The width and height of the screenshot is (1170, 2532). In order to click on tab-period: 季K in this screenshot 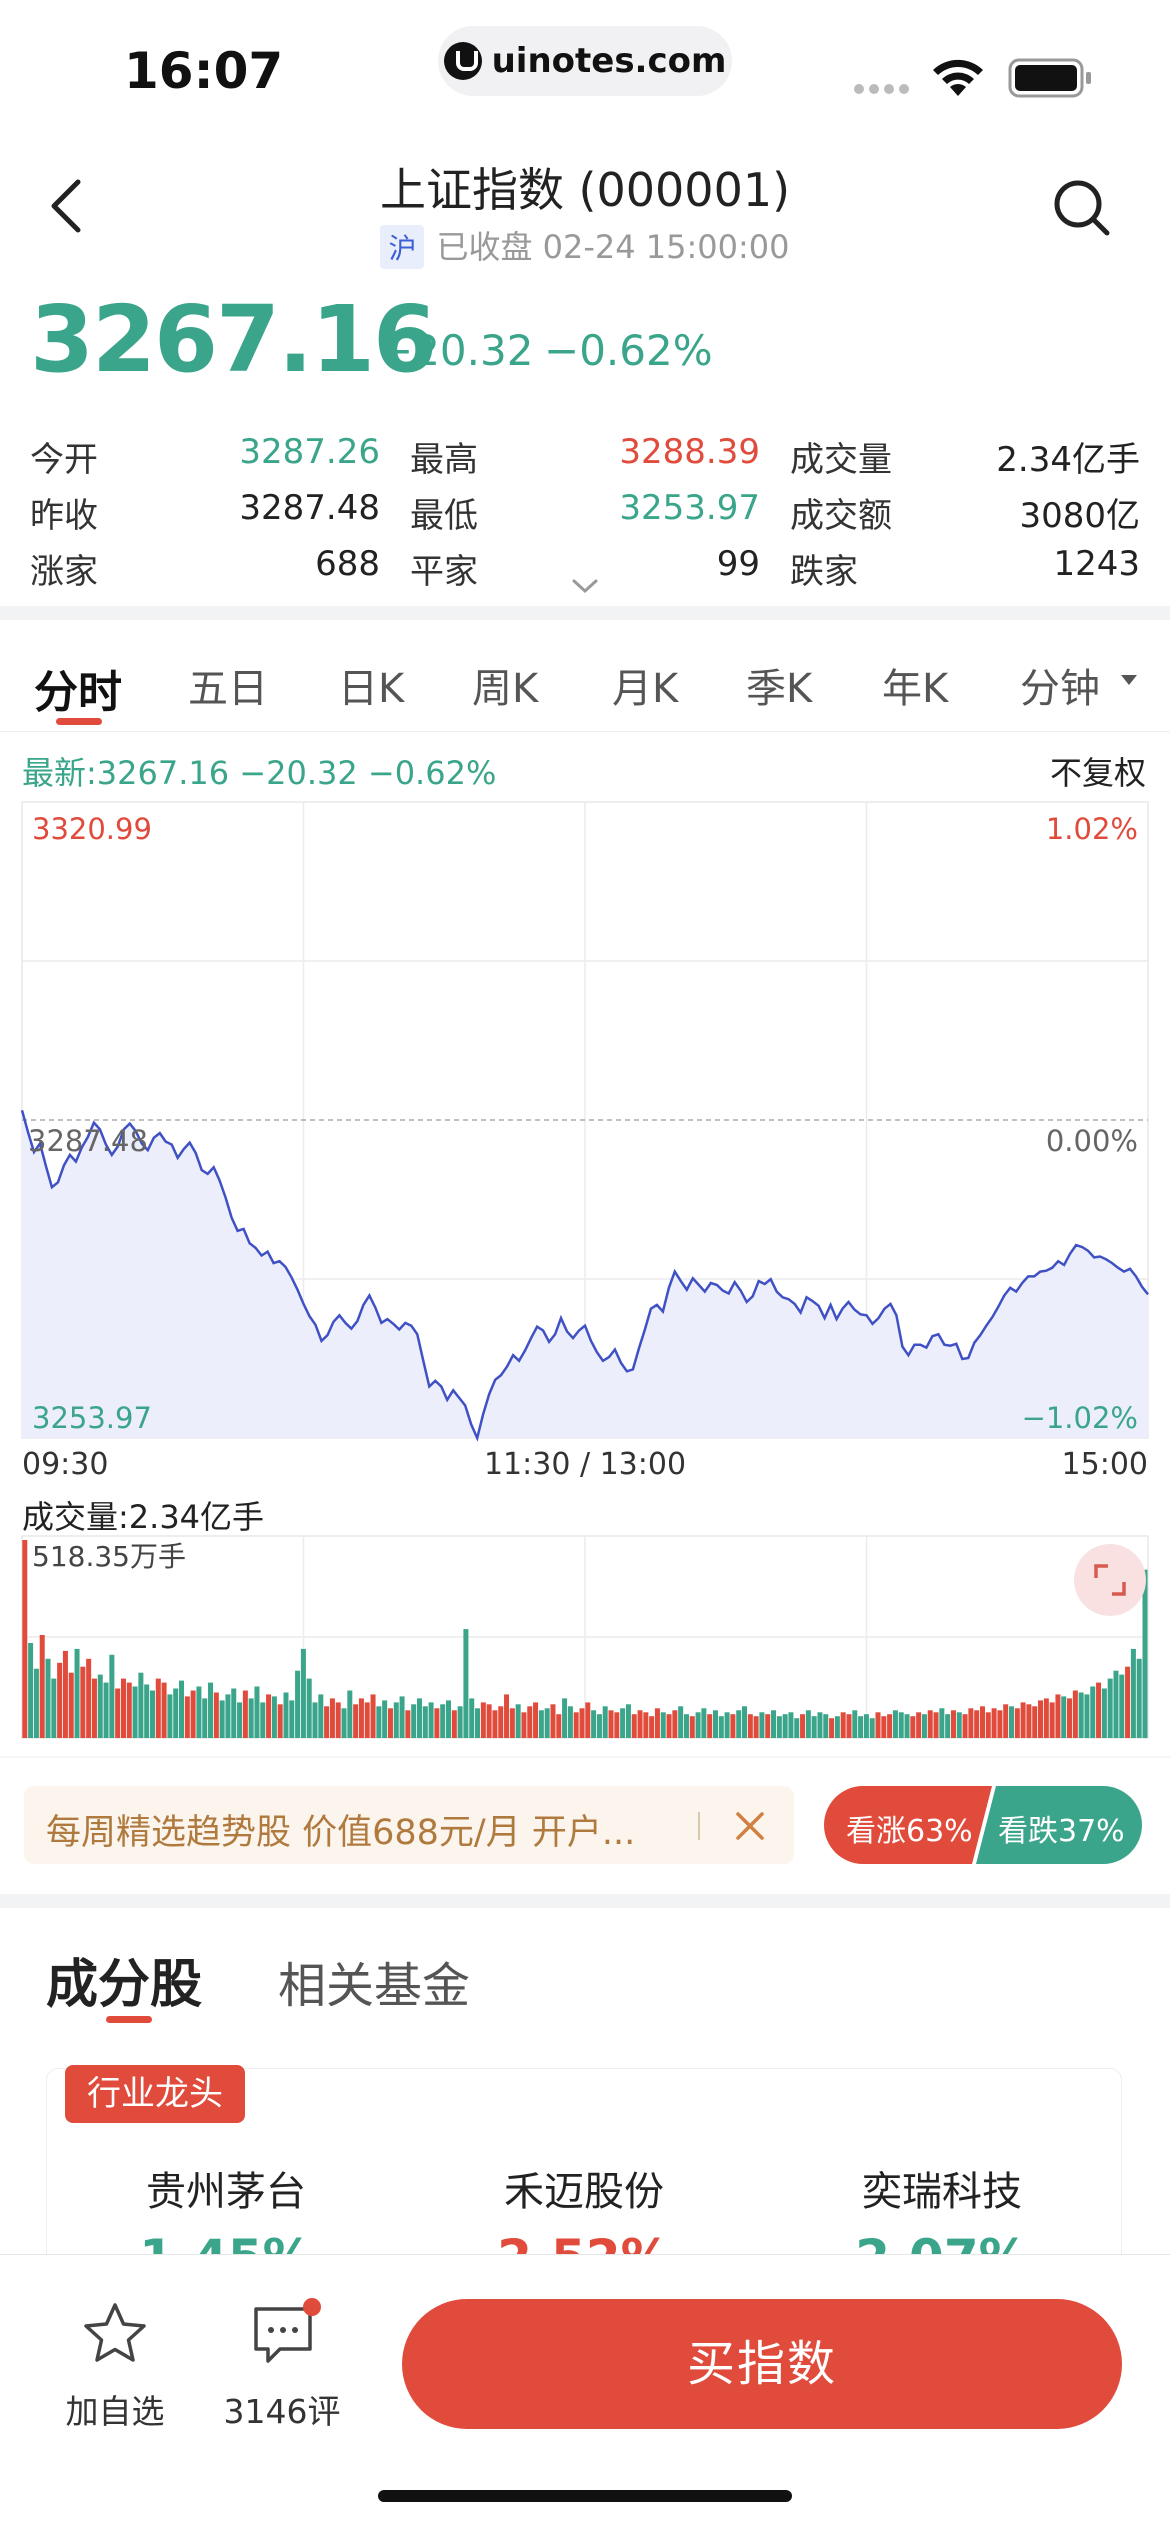, I will do `click(779, 685)`.